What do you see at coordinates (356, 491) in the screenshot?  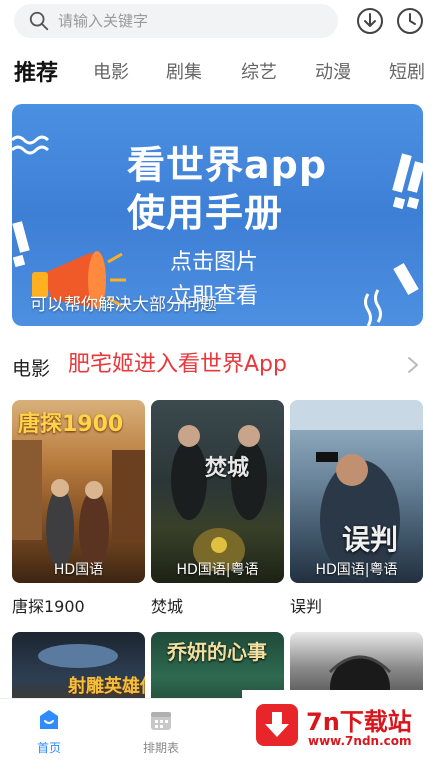 I see `movie-poster: 误判 HD国语|粤语` at bounding box center [356, 491].